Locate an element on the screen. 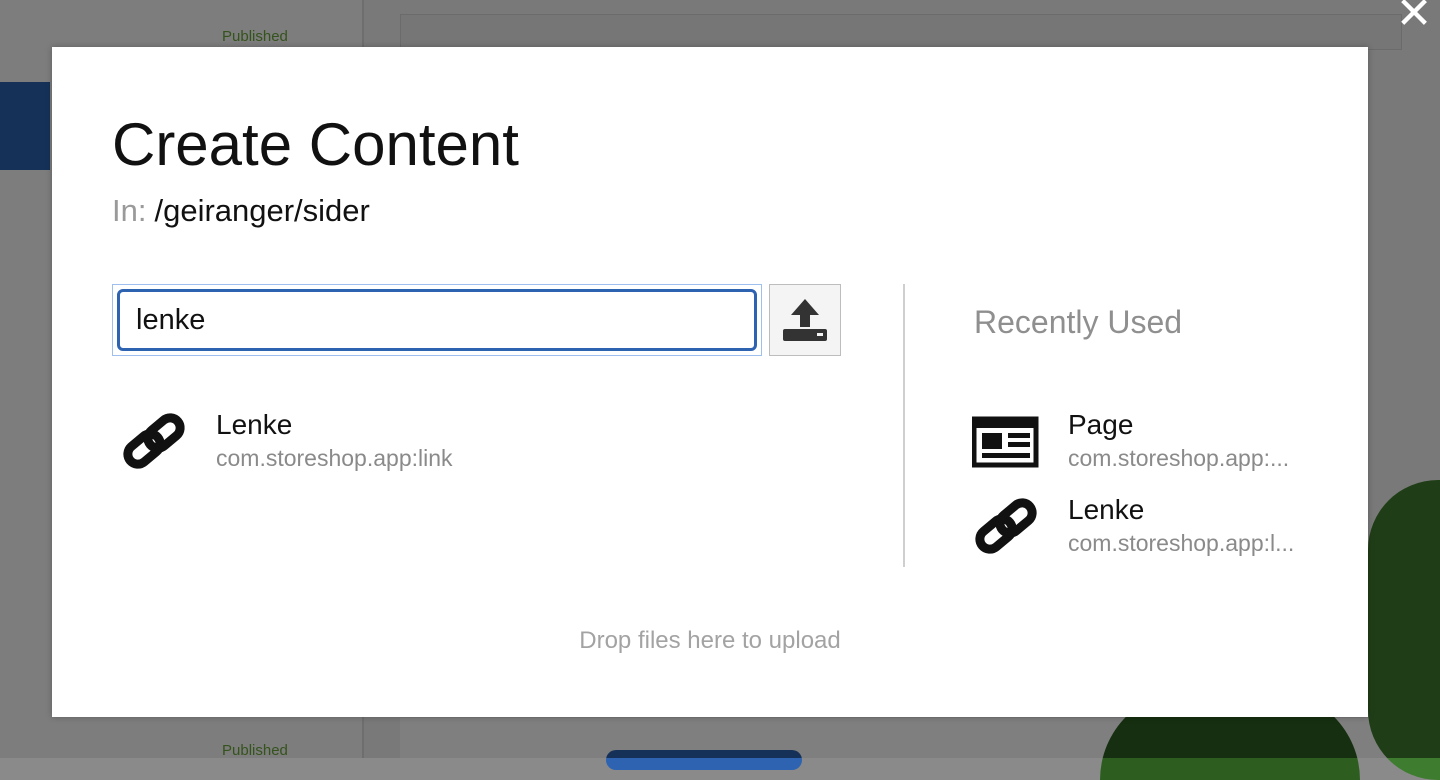 The image size is (1440, 780). content-type-search-input is located at coordinates (437, 320).